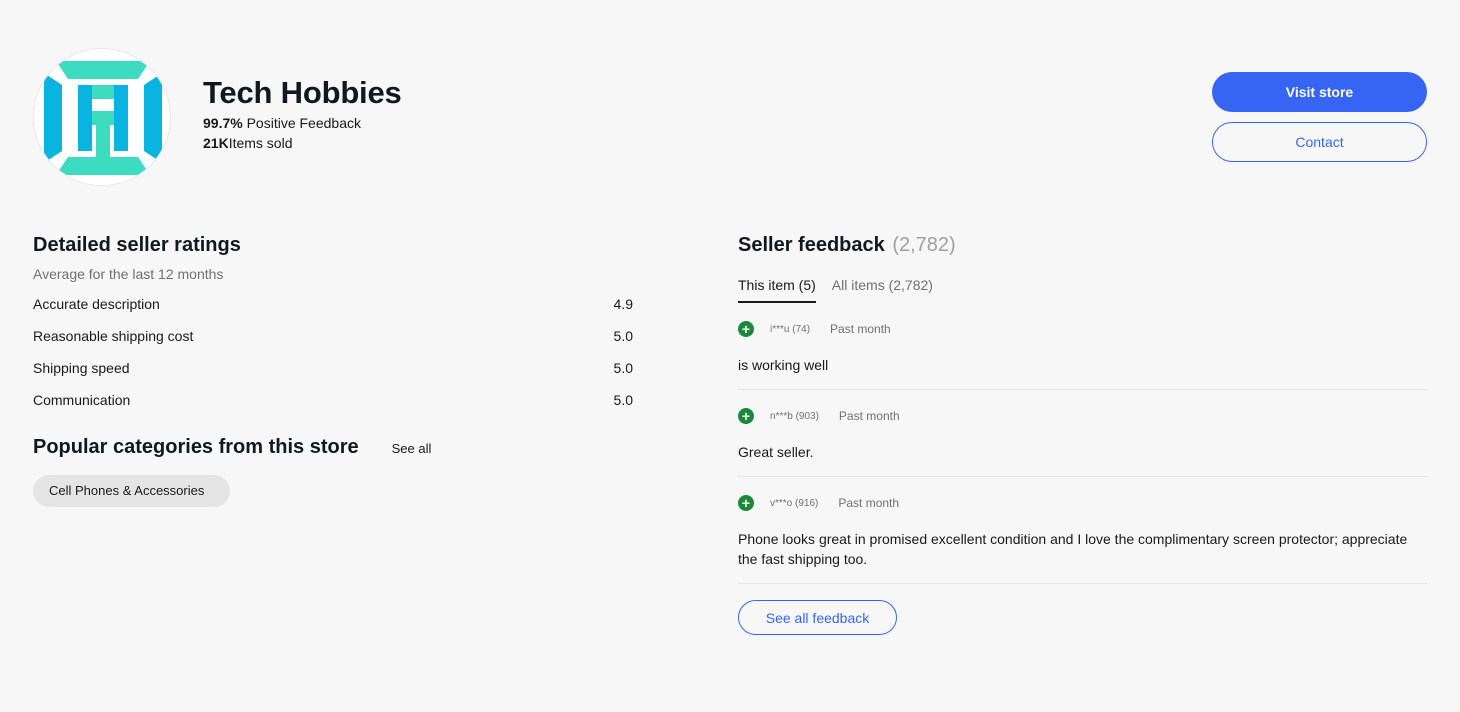 The width and height of the screenshot is (1460, 712). I want to click on feedback-item: + n***b (903) Past month Great seller., so click(1082, 433).